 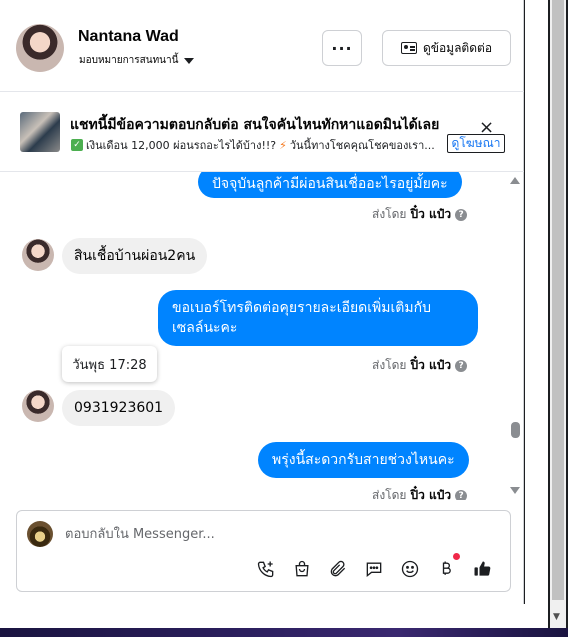 What do you see at coordinates (446, 567) in the screenshot?
I see `baht-payment-icon` at bounding box center [446, 567].